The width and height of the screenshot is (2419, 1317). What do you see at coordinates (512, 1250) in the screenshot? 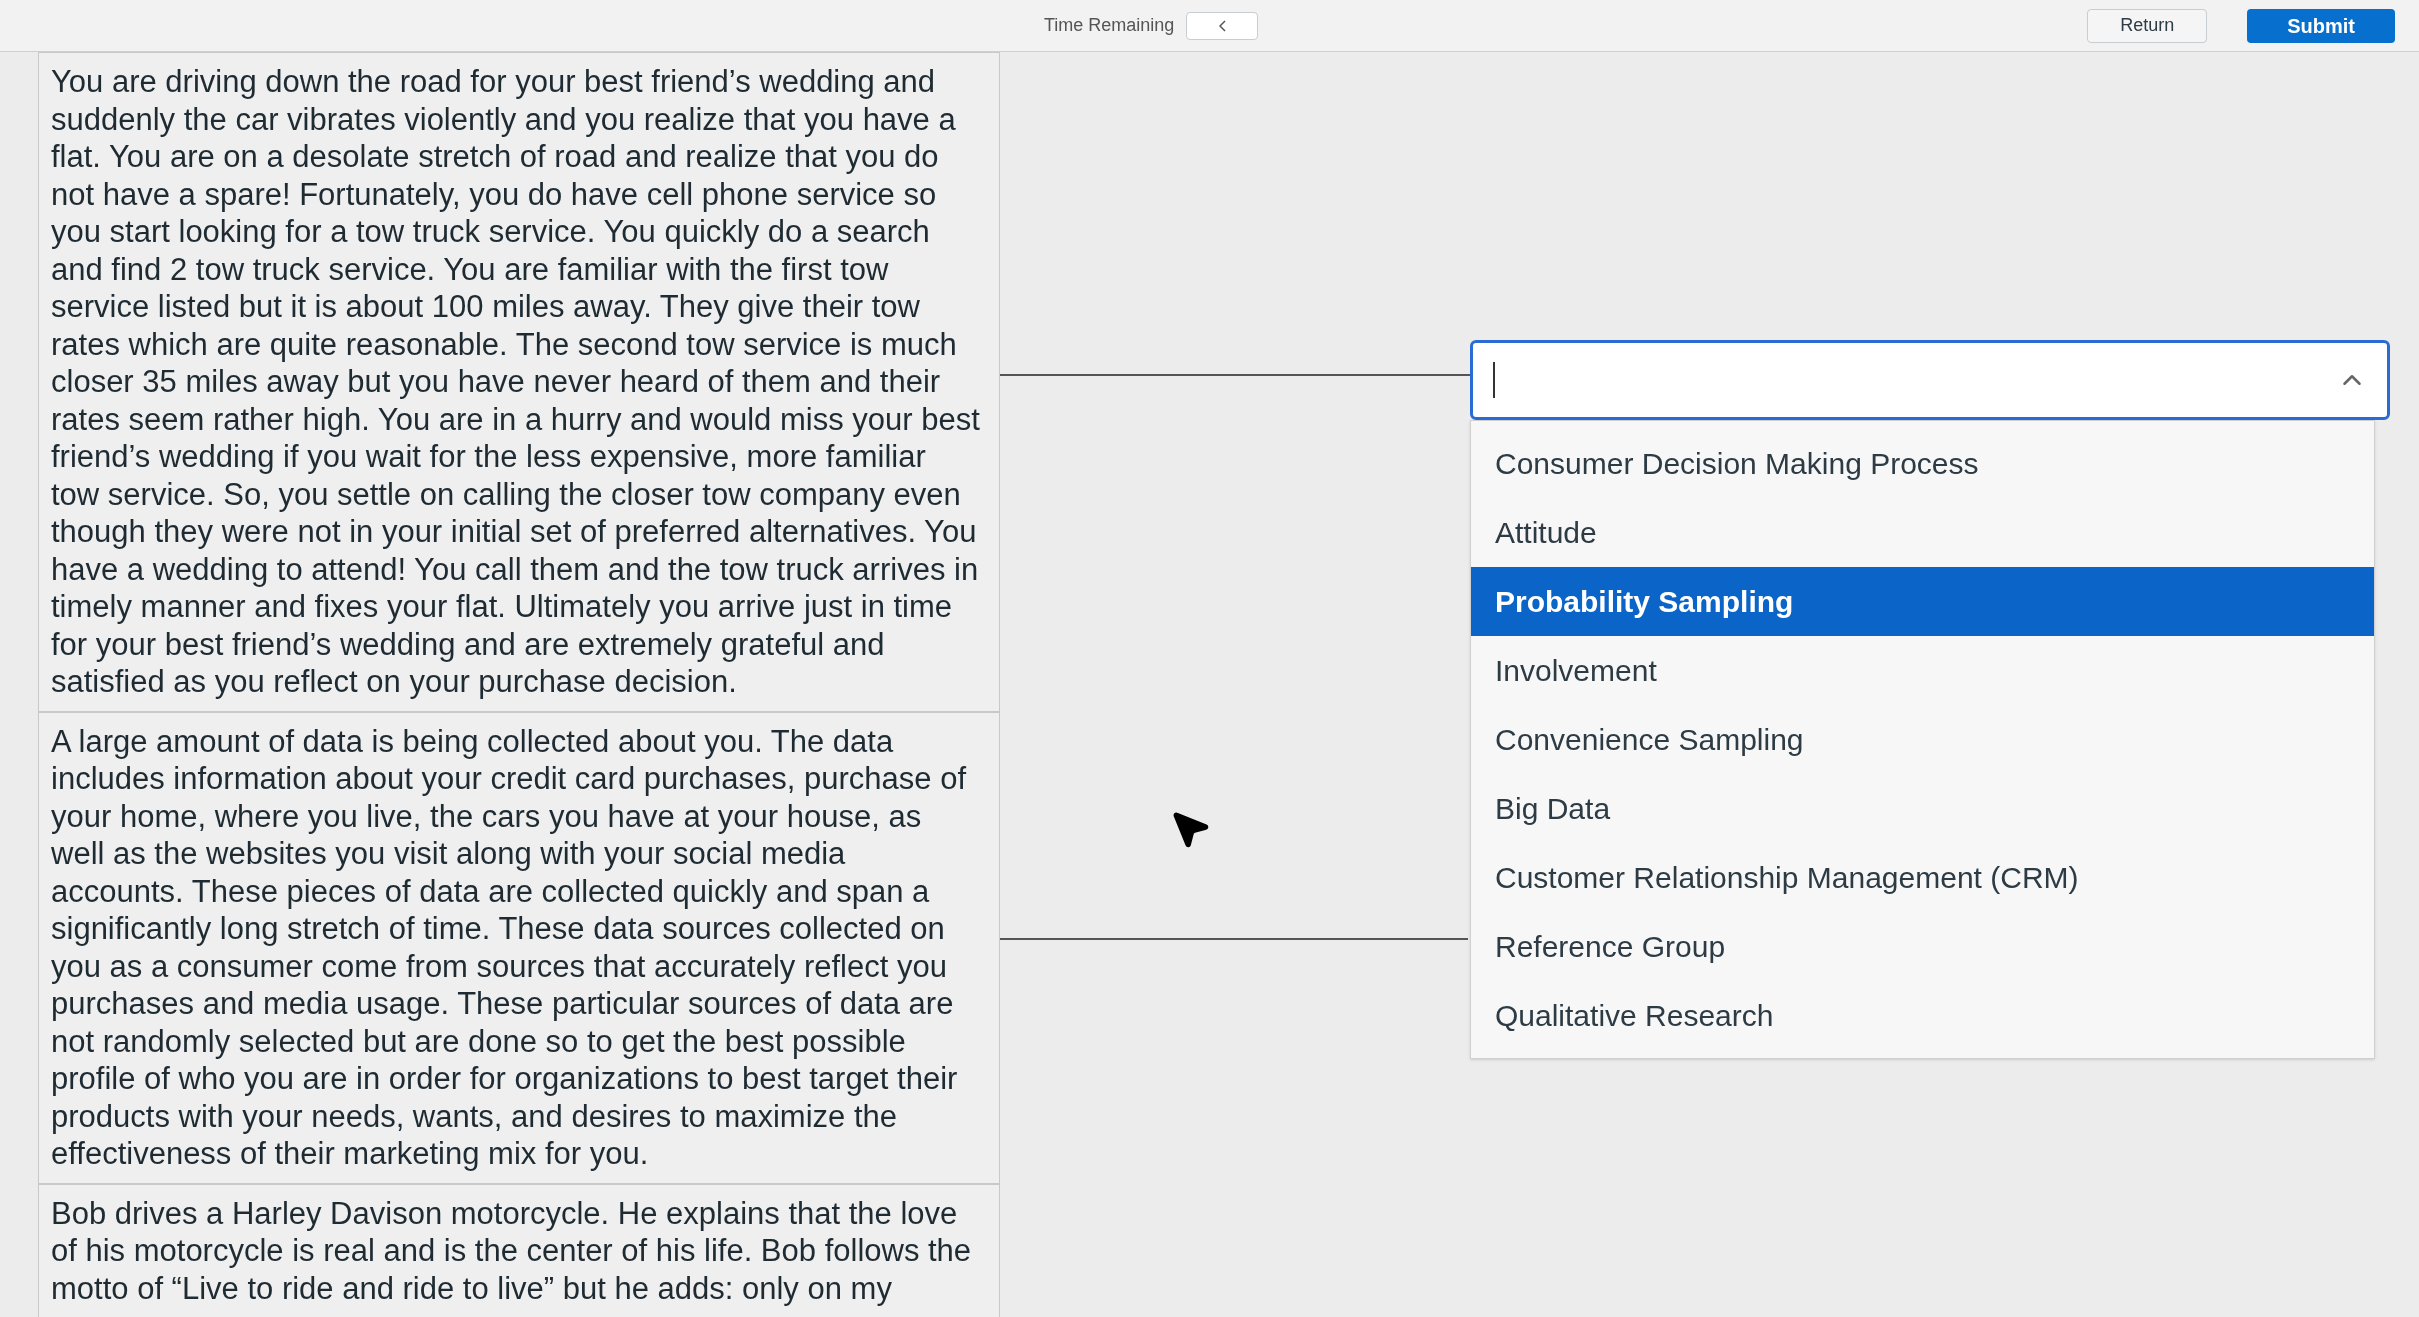
I see `prompt-text: Bob drives a Harley Davison motorcycle. He explains that the love of his motorcycle is real and is the center of his life. Bob follows the motto of “Live to ride and ride to live” but he adds: only on my` at bounding box center [512, 1250].